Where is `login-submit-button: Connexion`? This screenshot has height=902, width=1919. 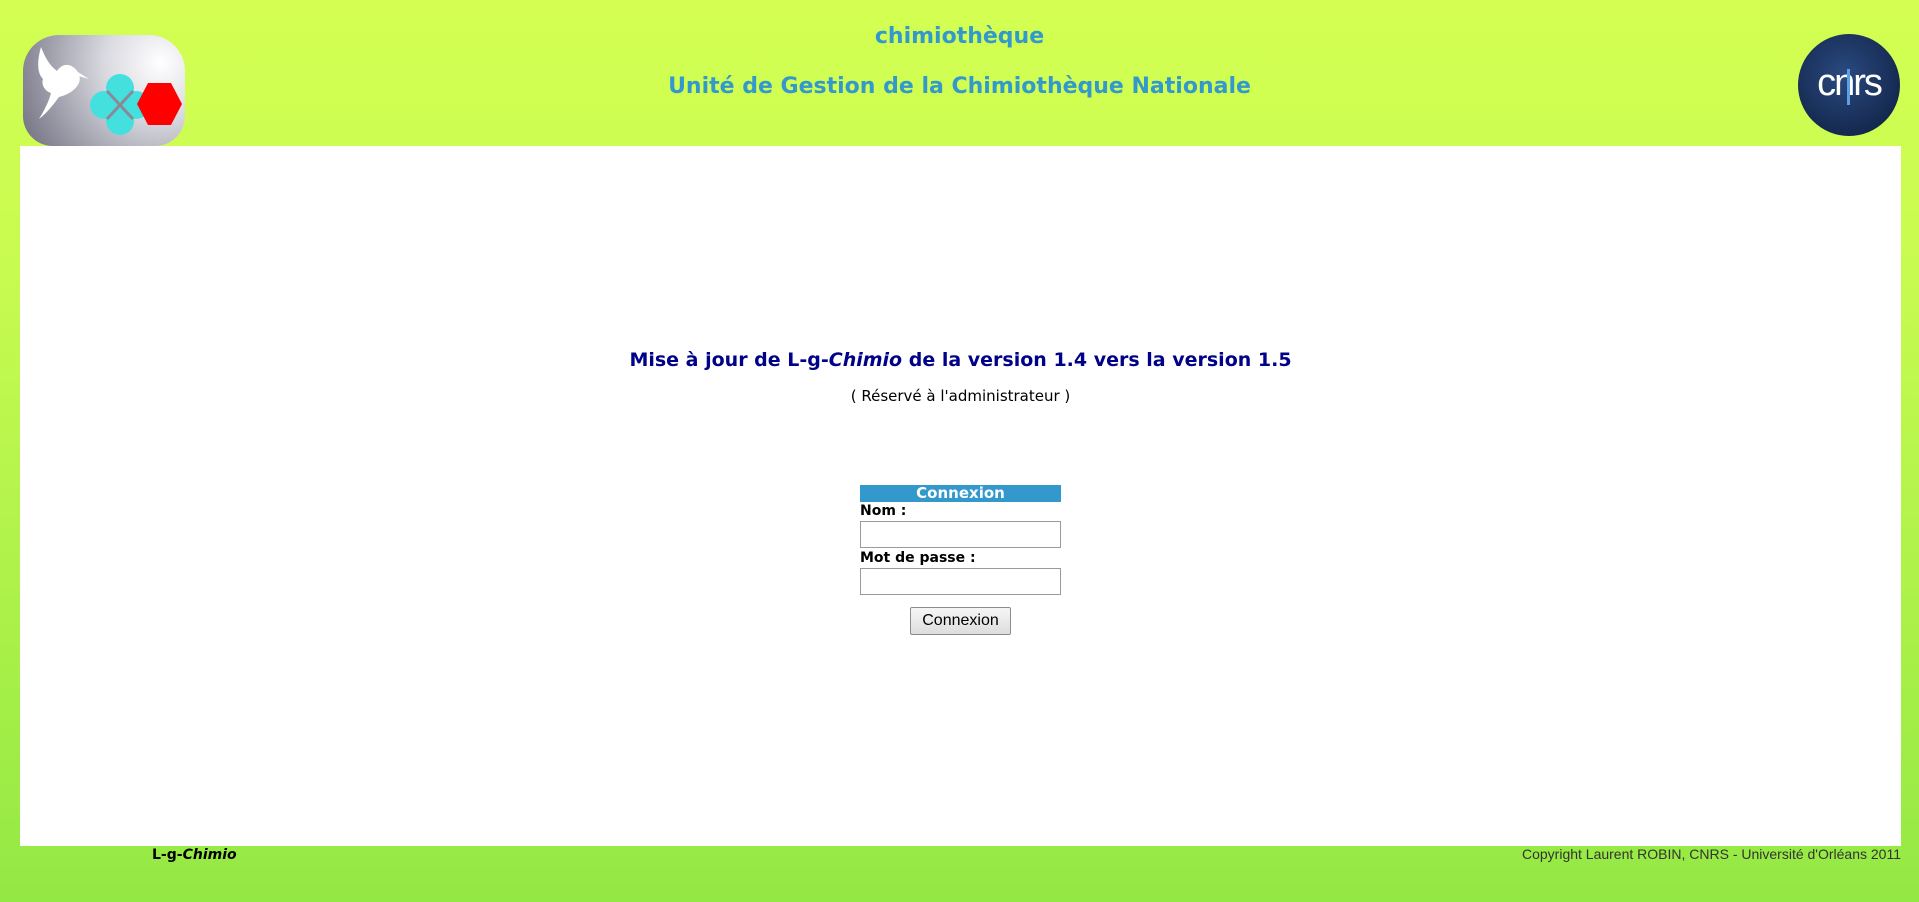 login-submit-button: Connexion is located at coordinates (960, 621).